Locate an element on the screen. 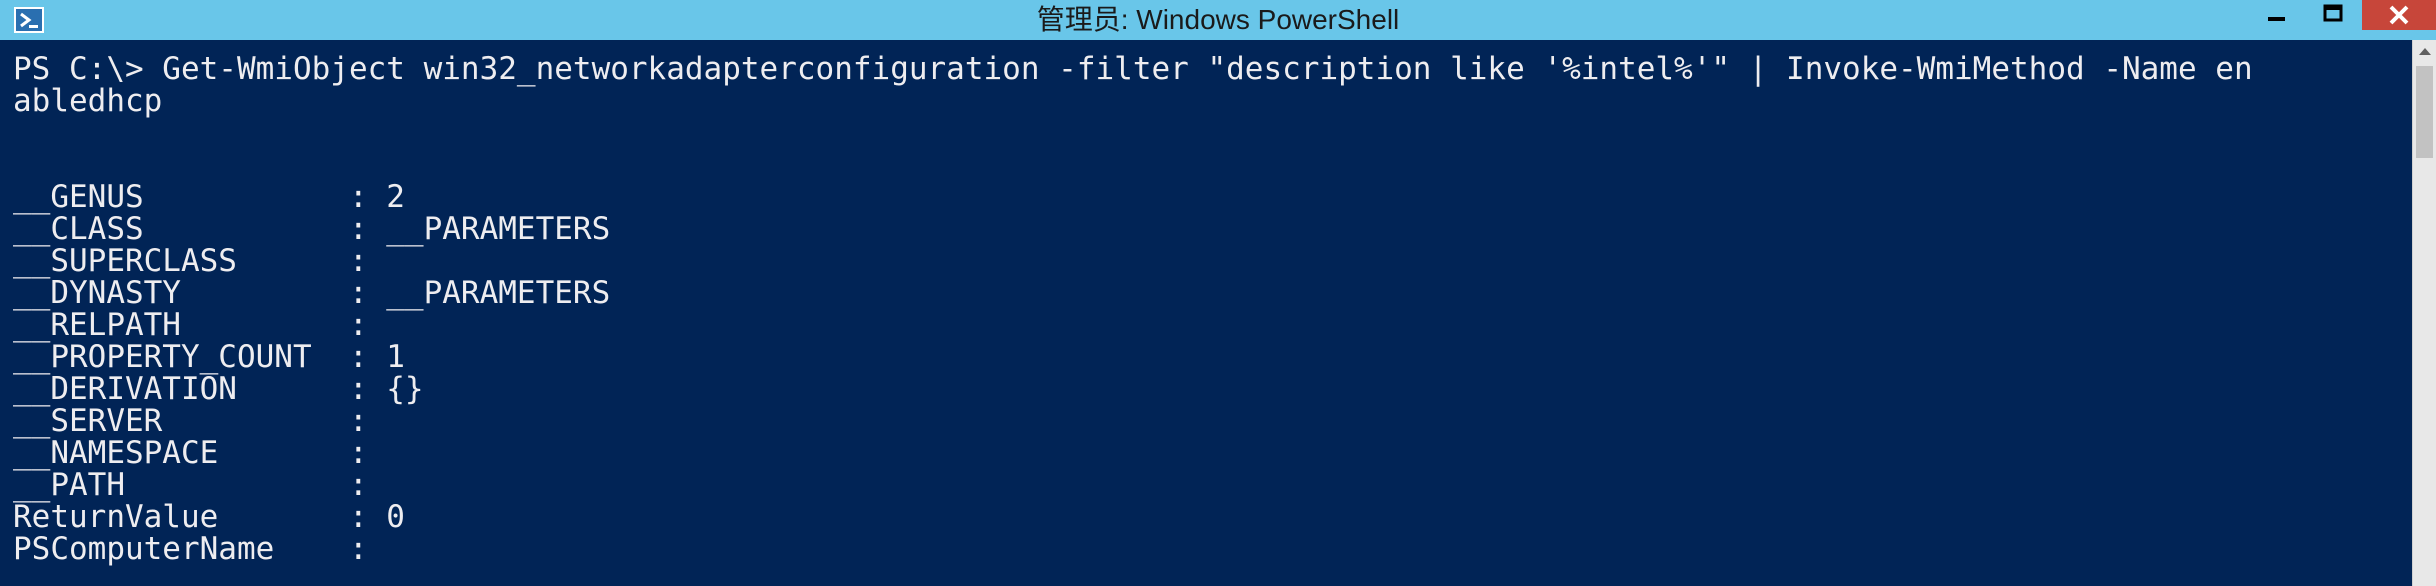 The height and width of the screenshot is (586, 2436). maximize-icon is located at coordinates (2333, 13).